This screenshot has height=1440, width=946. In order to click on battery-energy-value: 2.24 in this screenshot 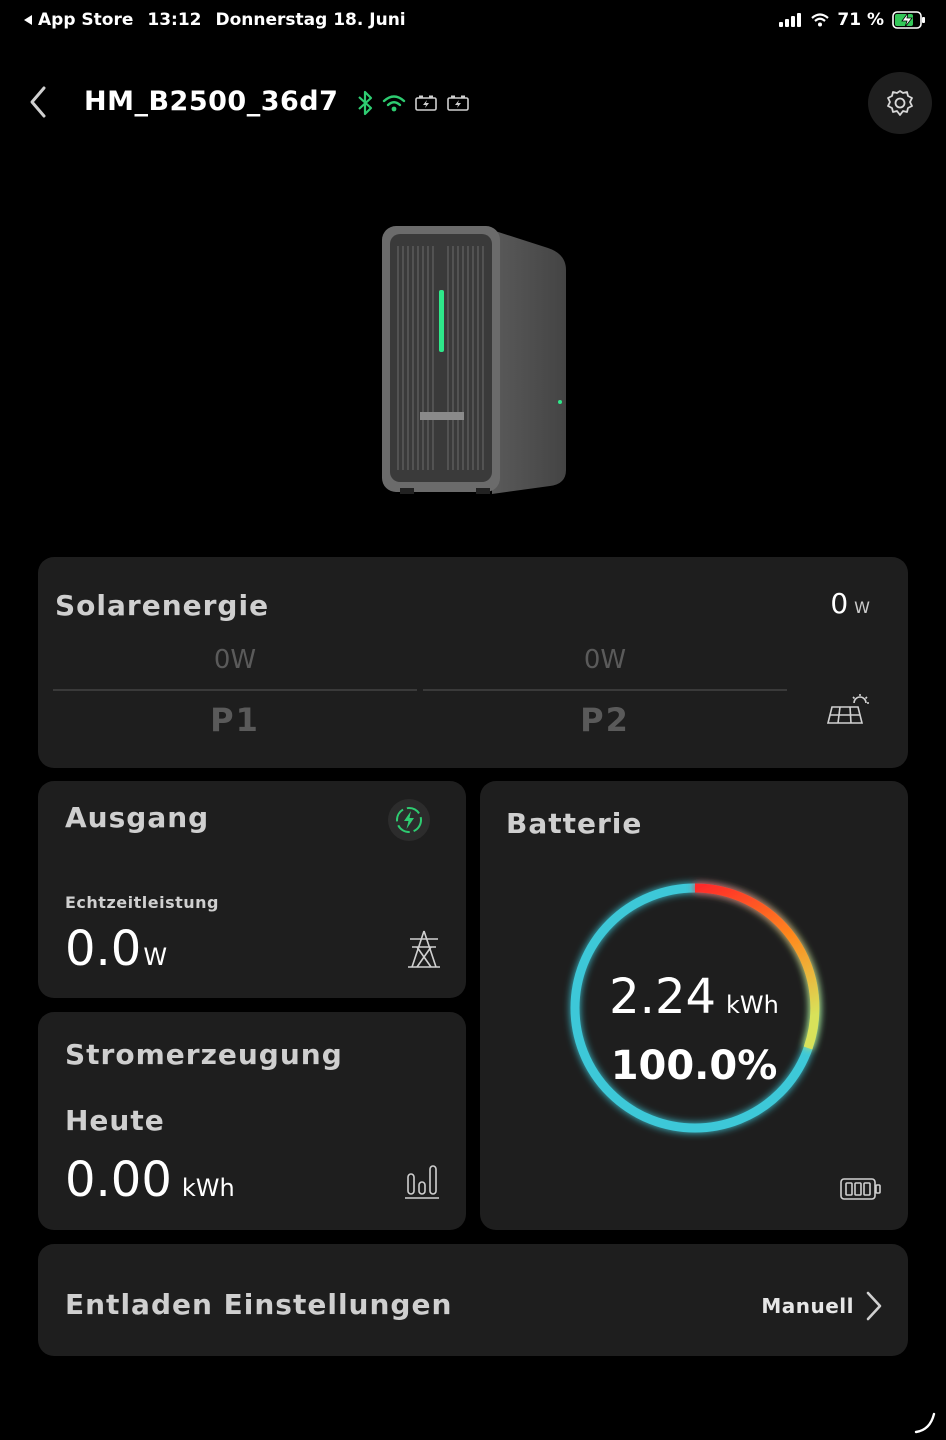, I will do `click(663, 997)`.